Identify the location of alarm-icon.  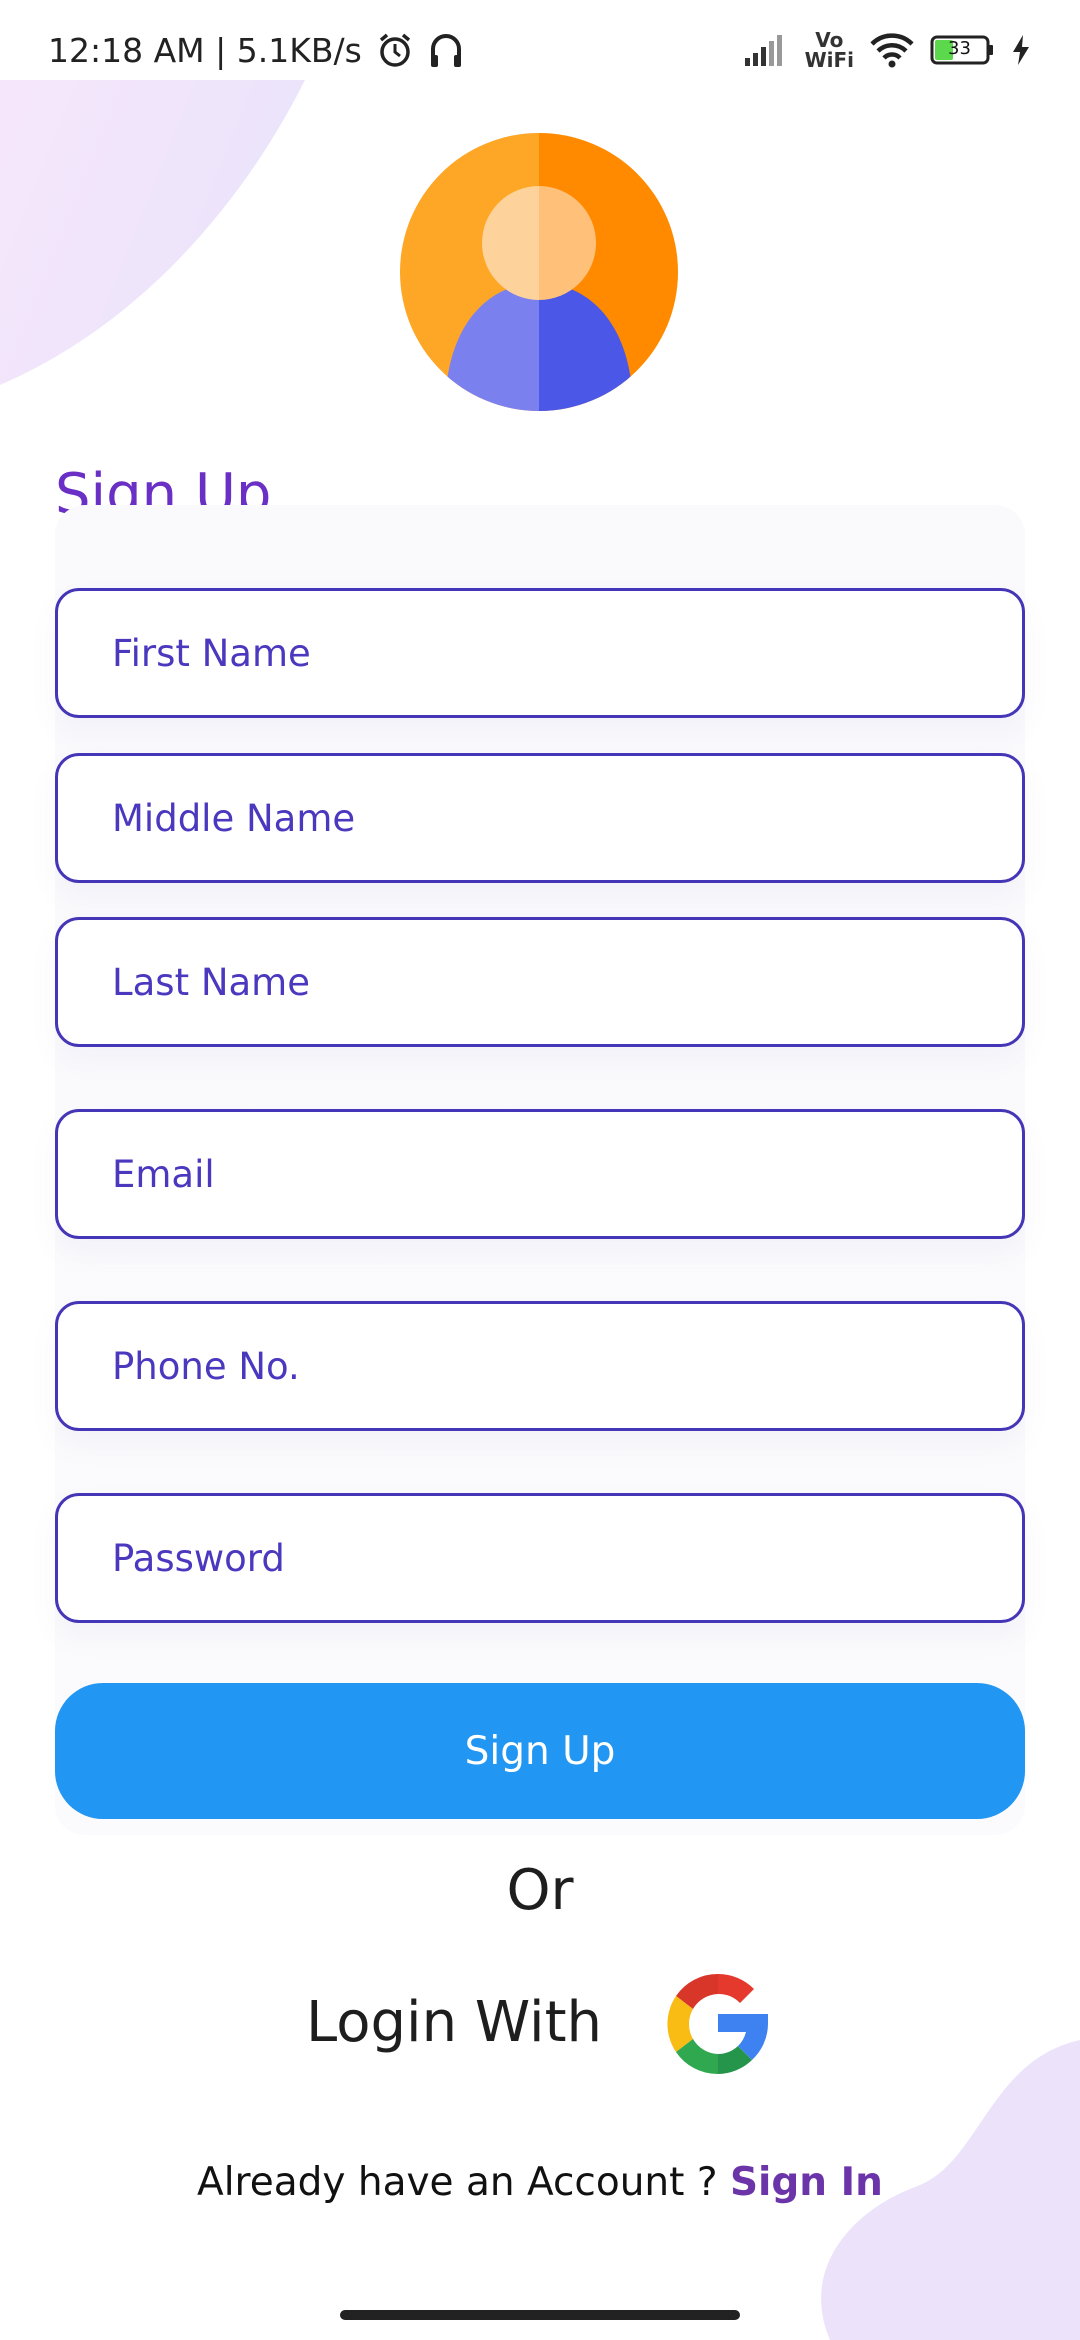
(395, 50).